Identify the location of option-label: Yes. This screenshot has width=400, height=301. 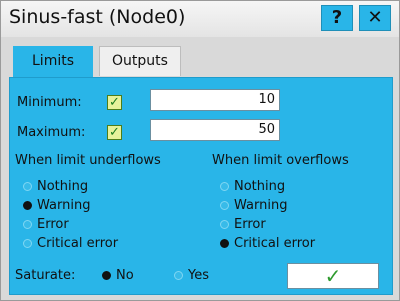
(198, 275).